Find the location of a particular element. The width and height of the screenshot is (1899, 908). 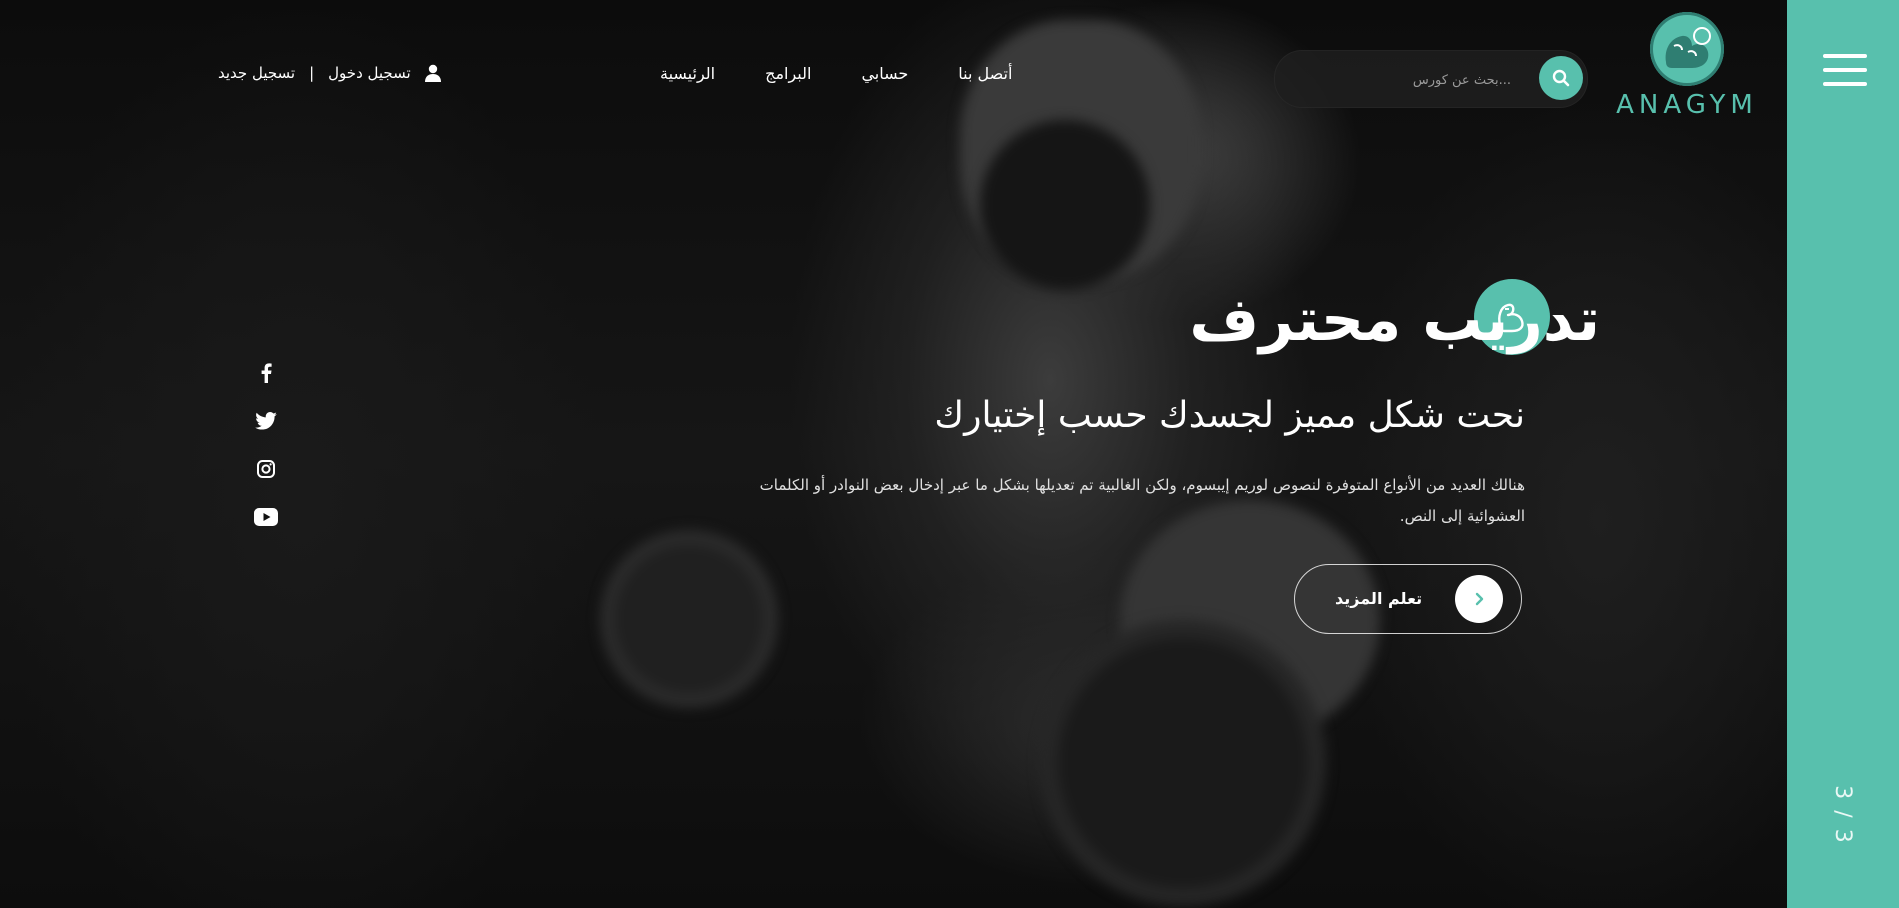

main-nav: الرئيسية البرامج حسابي أتصل بنا is located at coordinates (836, 73).